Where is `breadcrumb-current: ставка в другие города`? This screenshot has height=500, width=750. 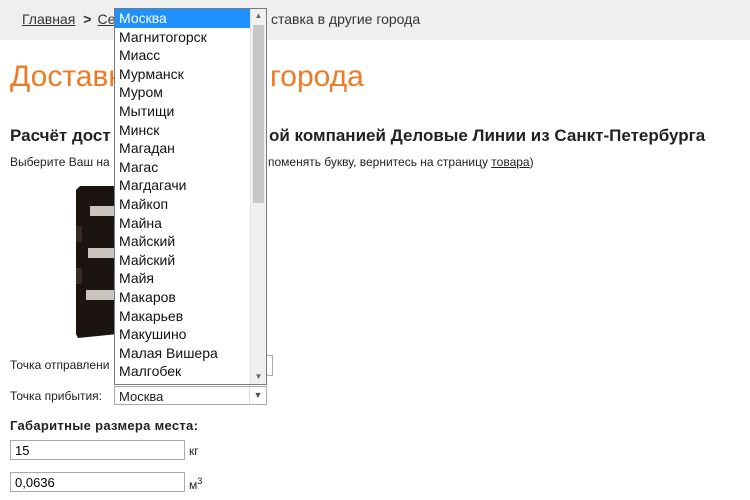
breadcrumb-current: ставка в другие города is located at coordinates (346, 19).